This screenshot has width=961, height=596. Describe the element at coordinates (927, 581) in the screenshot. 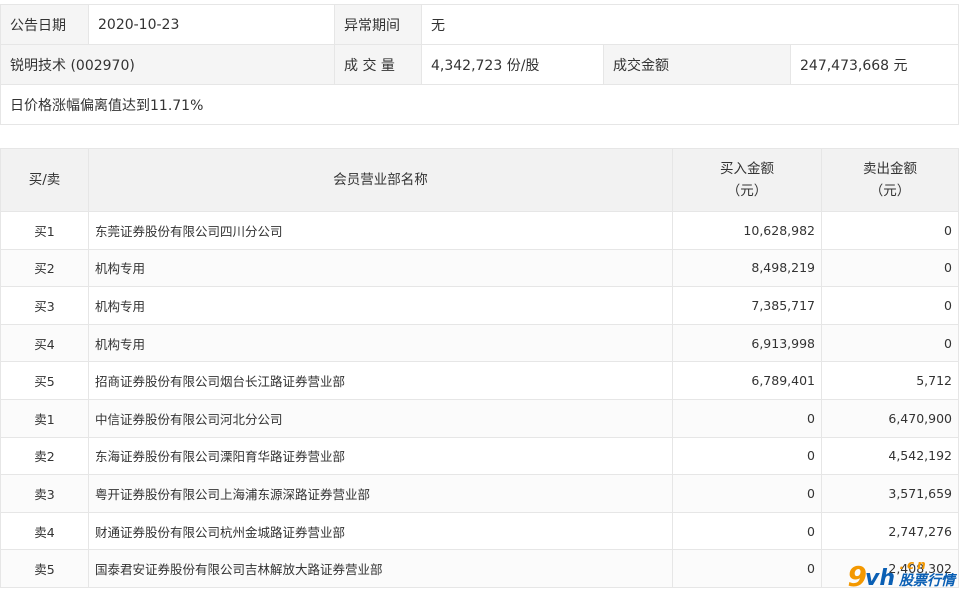

I see `watermark-text: 股票行情` at that location.